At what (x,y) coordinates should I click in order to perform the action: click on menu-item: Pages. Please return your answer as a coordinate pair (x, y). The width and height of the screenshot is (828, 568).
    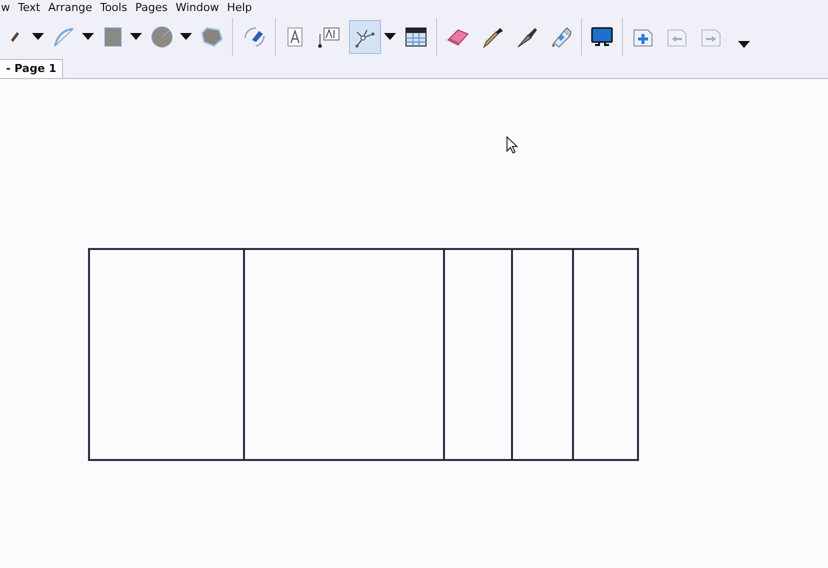
    Looking at the image, I should click on (151, 8).